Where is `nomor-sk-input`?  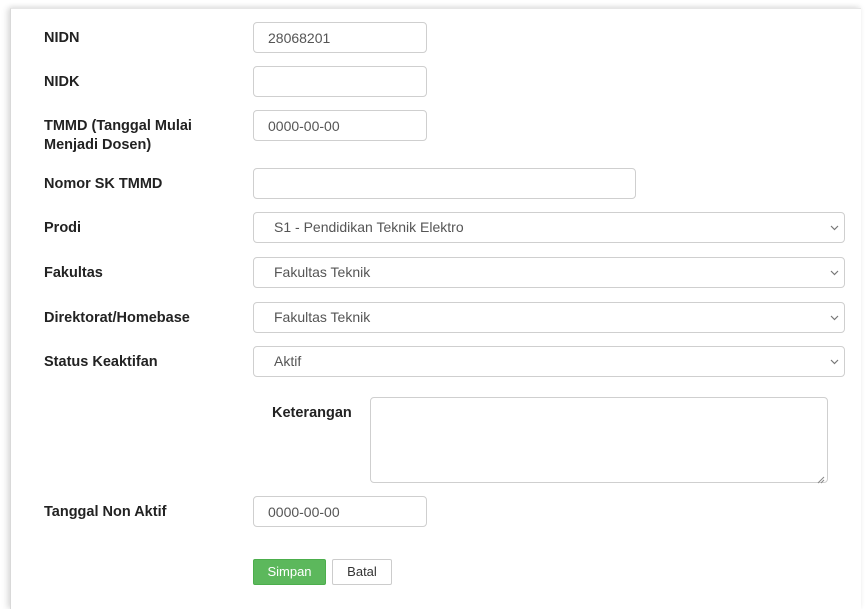 nomor-sk-input is located at coordinates (444, 183).